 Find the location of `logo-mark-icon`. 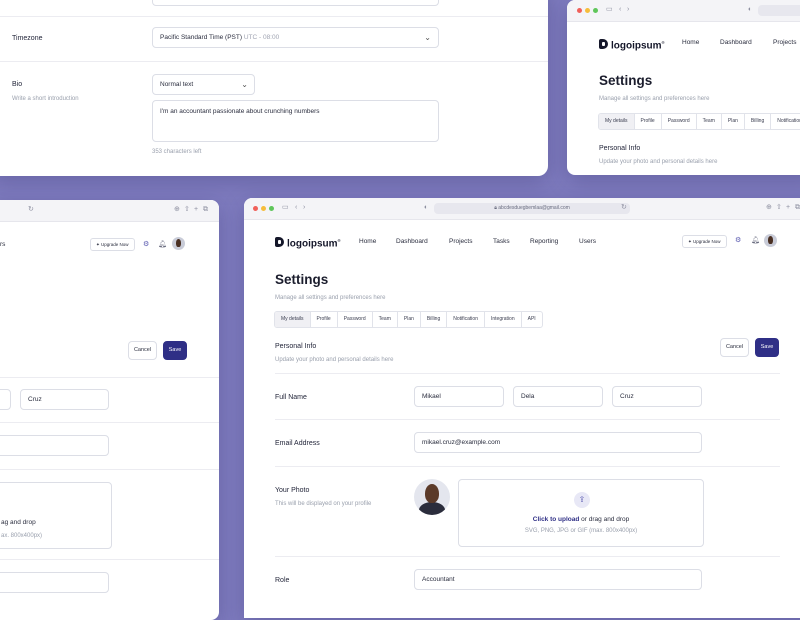

logo-mark-icon is located at coordinates (603, 44).